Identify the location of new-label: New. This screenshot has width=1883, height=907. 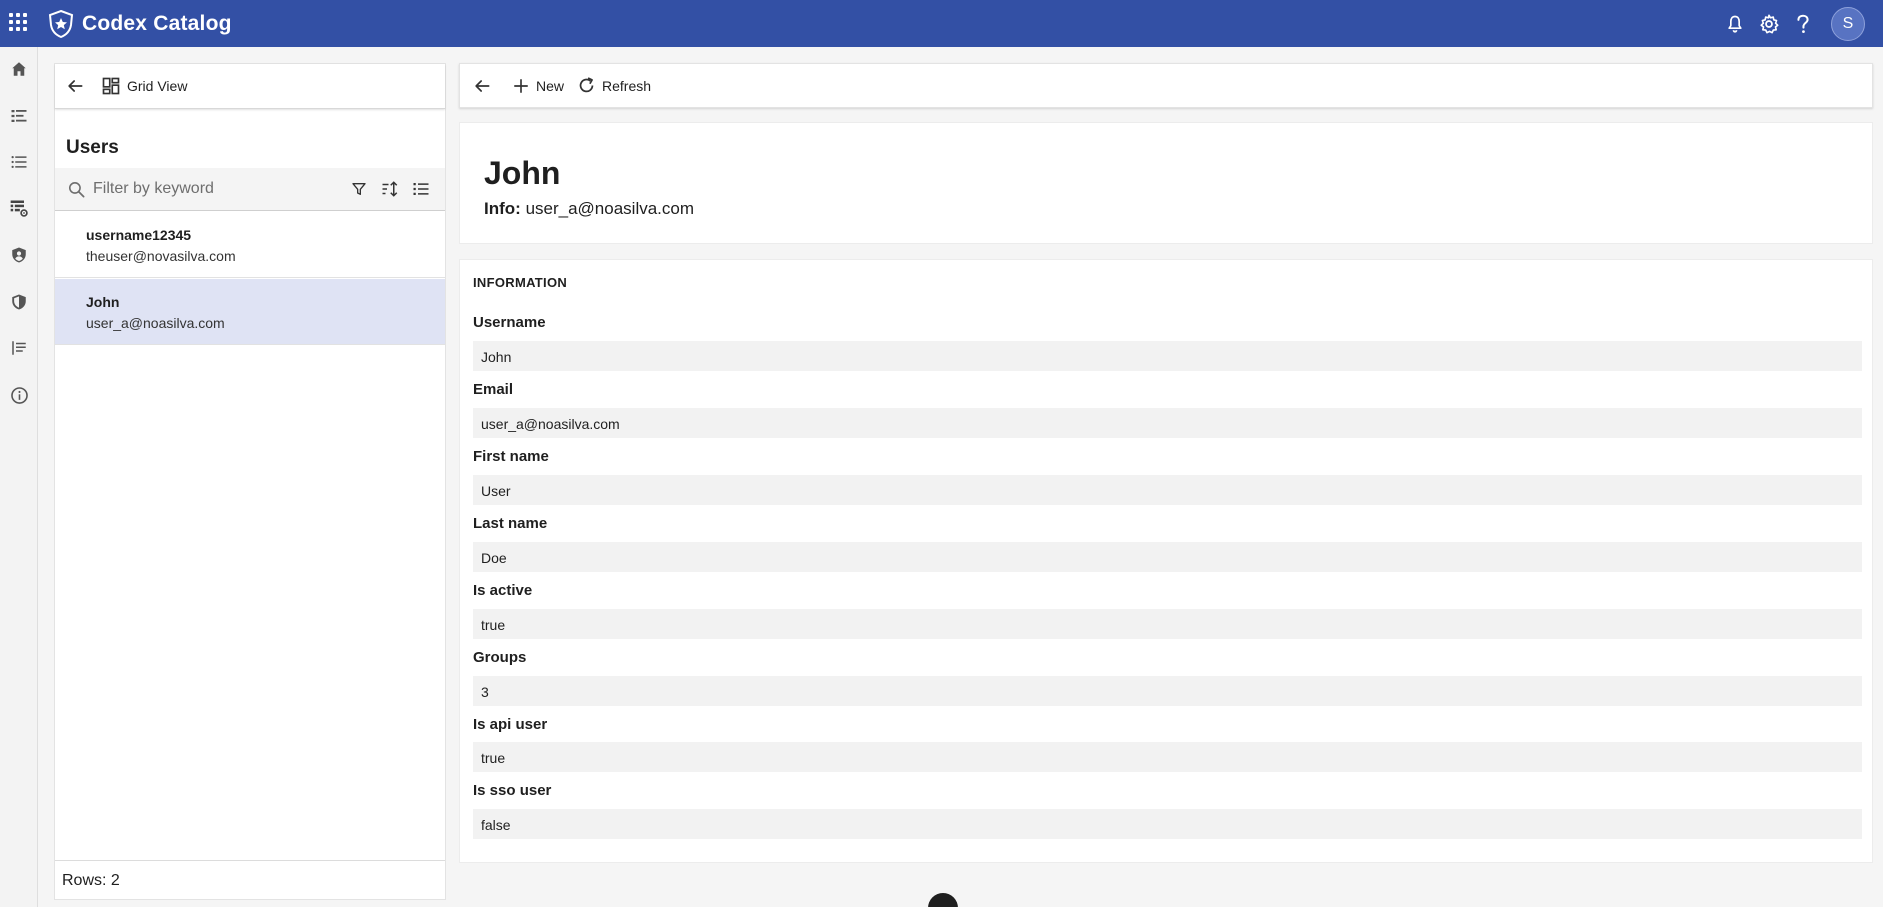
(550, 85).